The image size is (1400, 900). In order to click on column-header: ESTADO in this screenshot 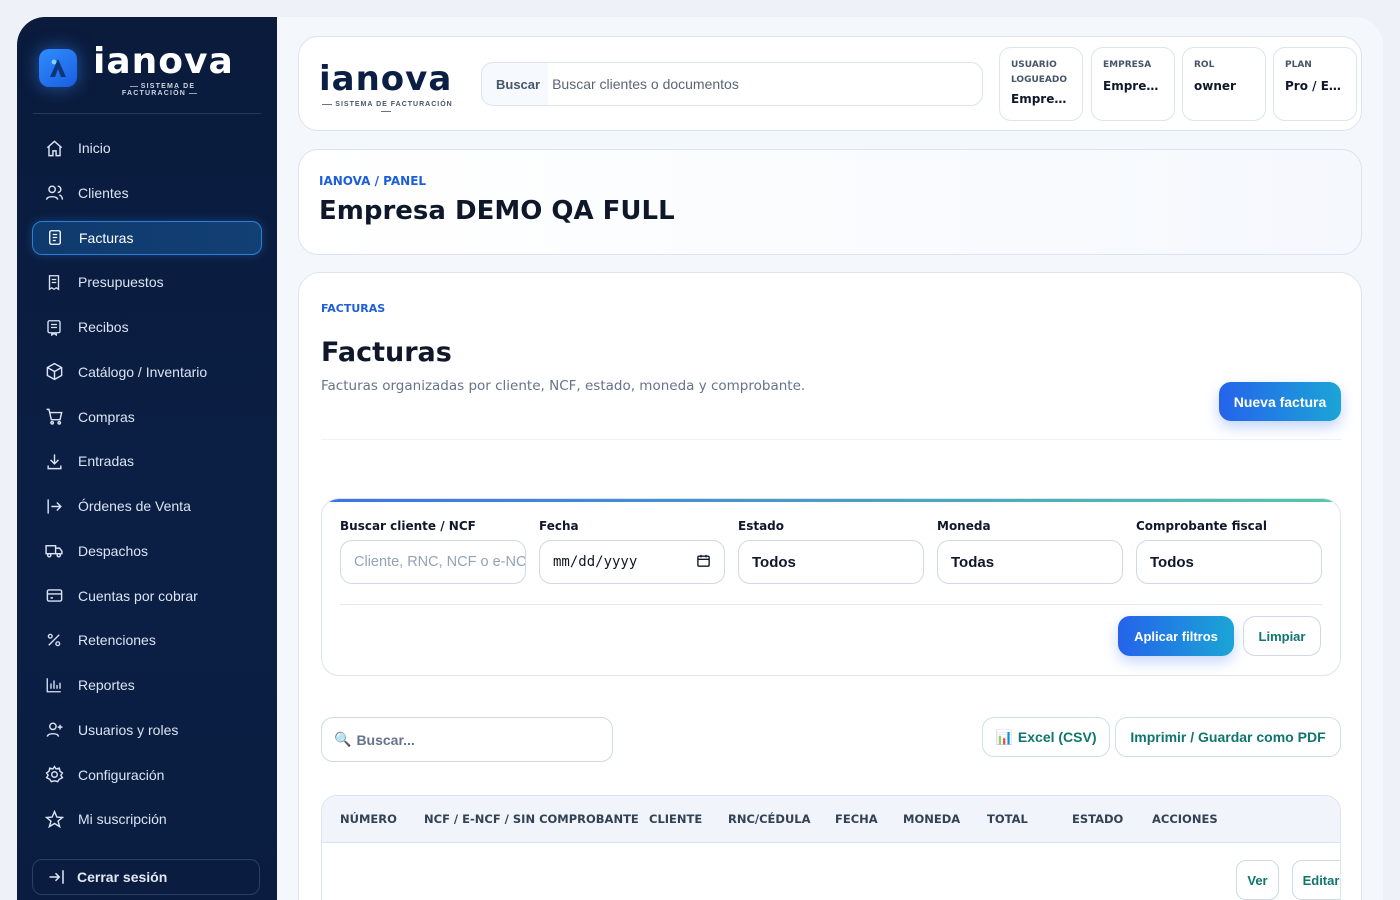, I will do `click(1097, 819)`.